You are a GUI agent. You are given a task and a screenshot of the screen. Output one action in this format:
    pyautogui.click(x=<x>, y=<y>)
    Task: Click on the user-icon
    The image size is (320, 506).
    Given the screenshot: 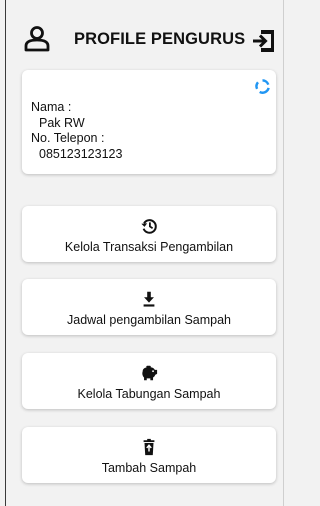 What is the action you would take?
    pyautogui.click(x=37, y=39)
    